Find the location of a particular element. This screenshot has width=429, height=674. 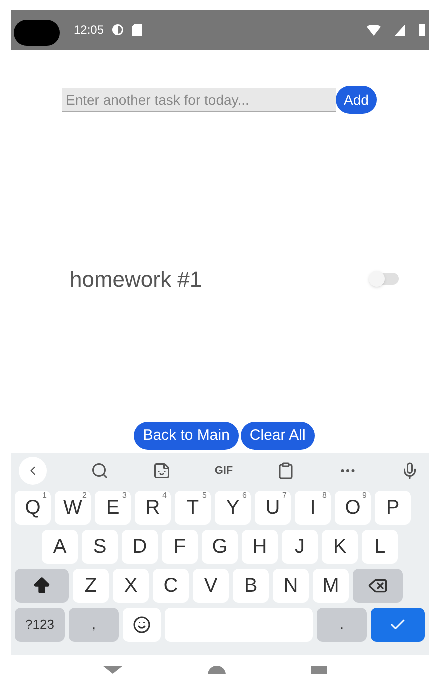

search-icon is located at coordinates (99, 471).